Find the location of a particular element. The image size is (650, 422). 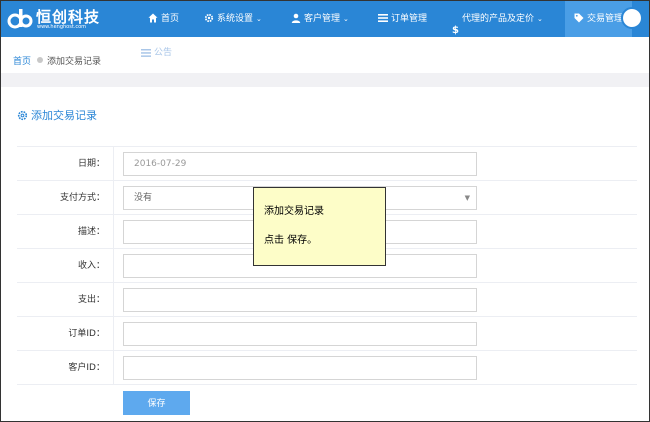

breadcrumb-current: 添加交易记录 is located at coordinates (74, 62).